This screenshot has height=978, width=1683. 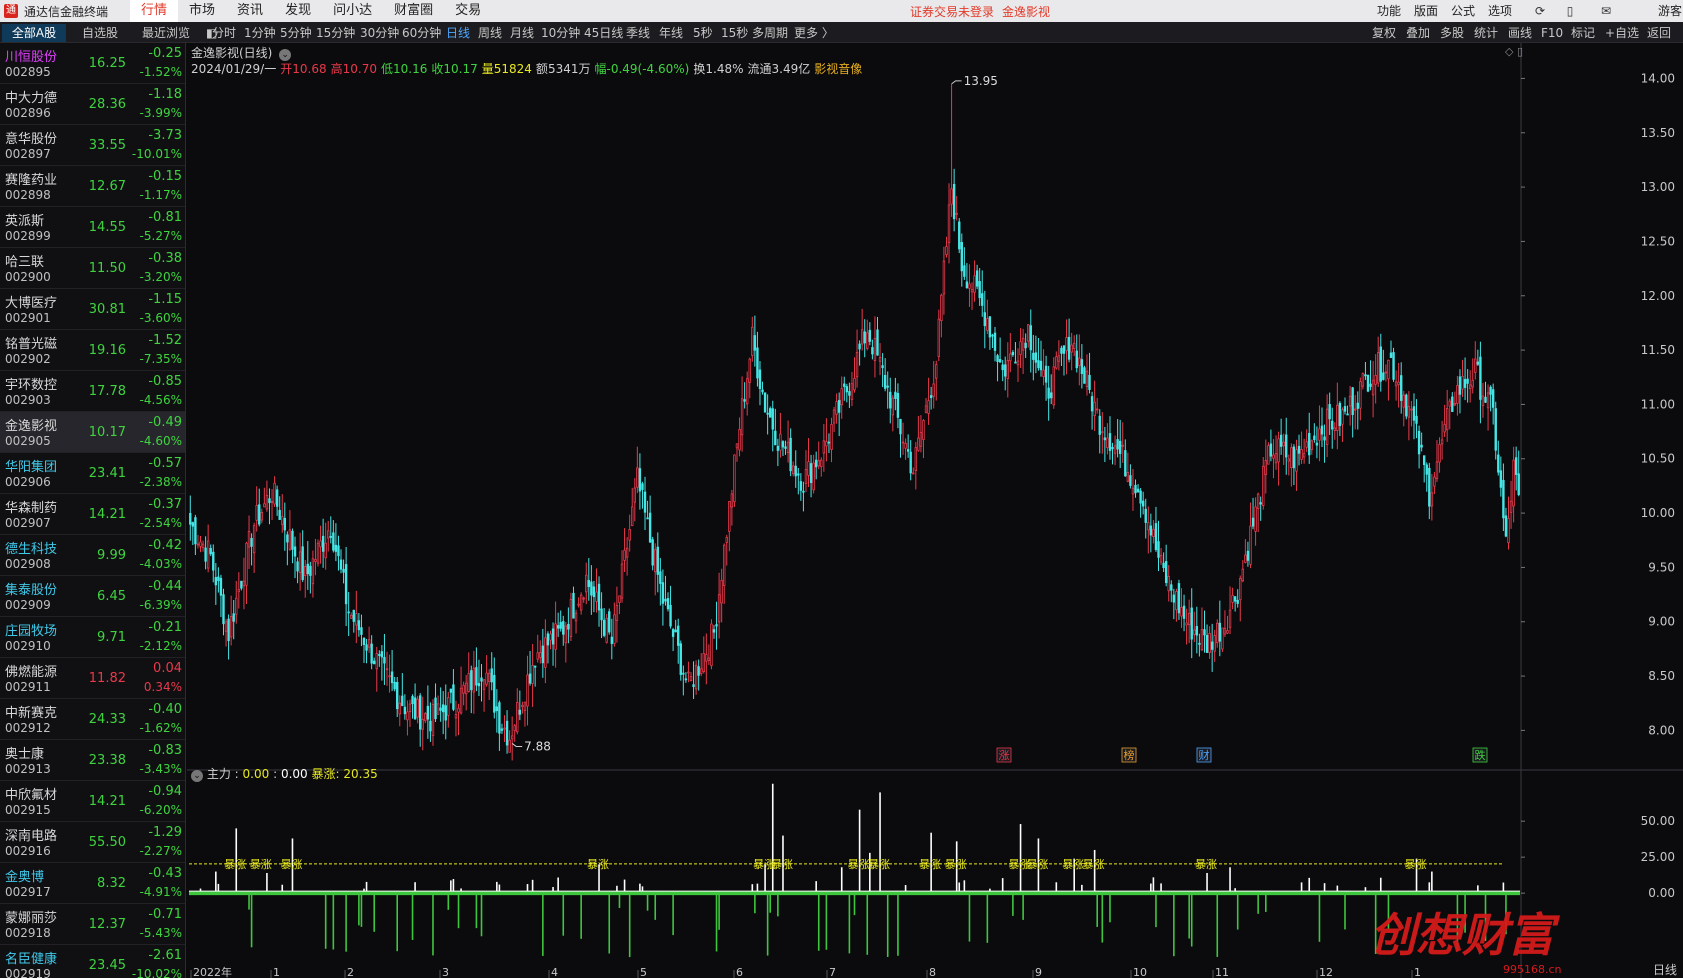 I want to click on tool-button-5: F10, so click(x=1552, y=33).